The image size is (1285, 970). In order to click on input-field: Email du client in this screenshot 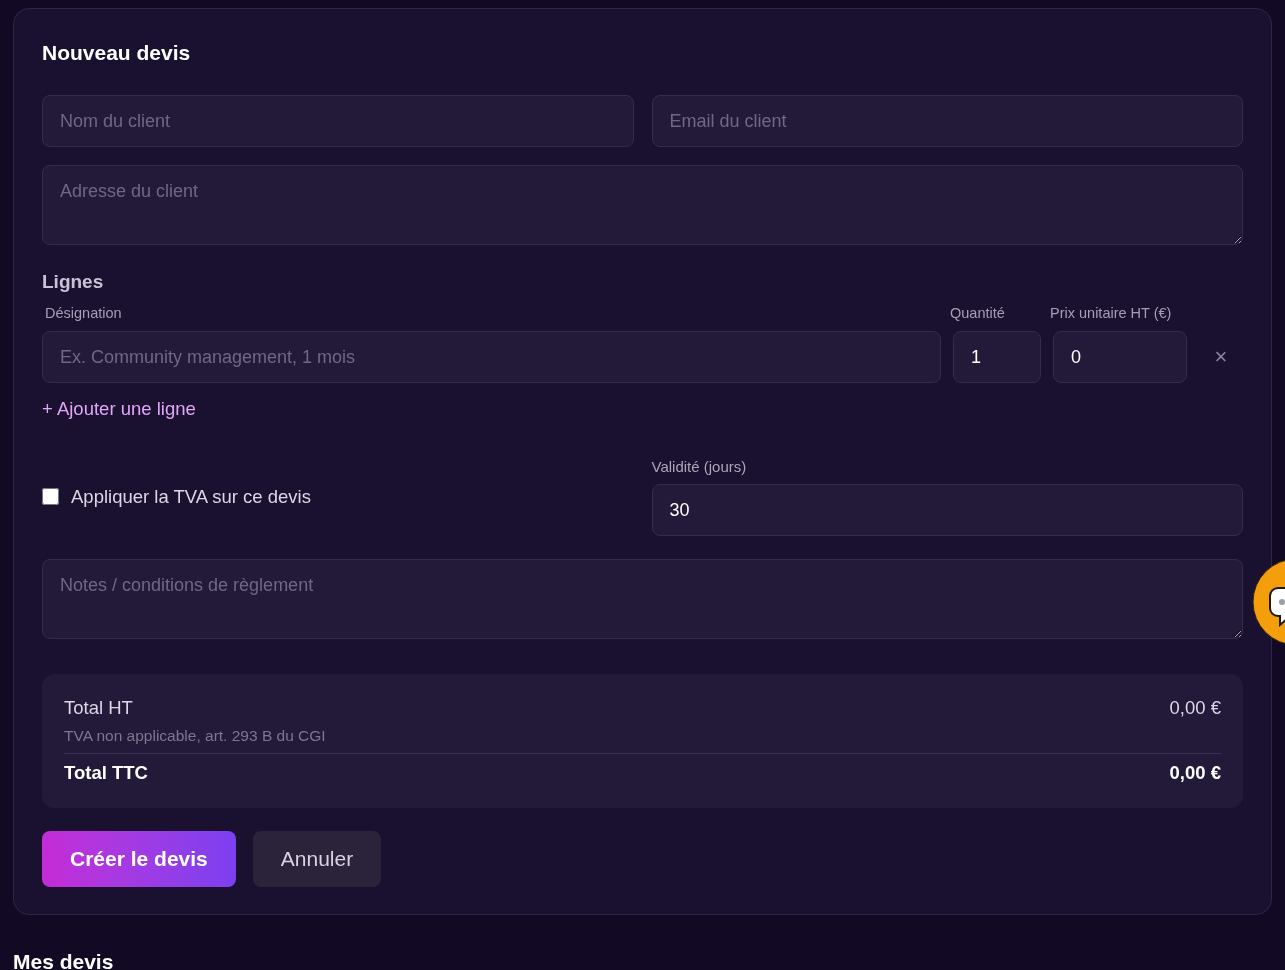, I will do `click(947, 121)`.